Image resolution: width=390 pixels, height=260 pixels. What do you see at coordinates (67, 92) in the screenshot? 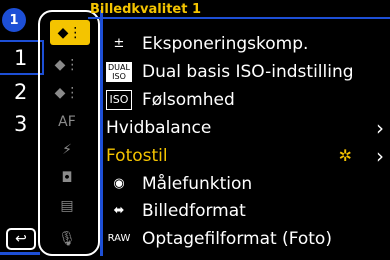
I see `photo-quality-3-icon: ◆⋮` at bounding box center [67, 92].